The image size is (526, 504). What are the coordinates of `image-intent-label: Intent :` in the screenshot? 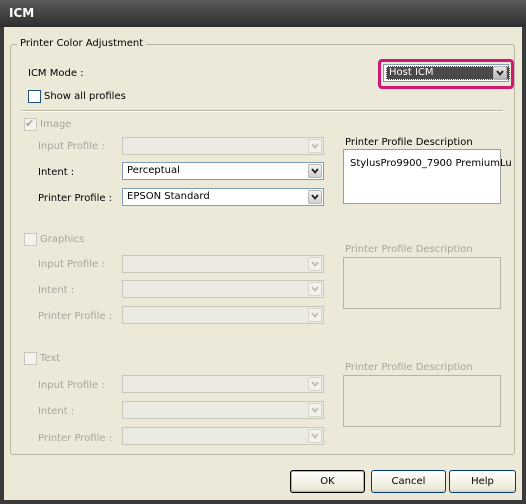 It's located at (56, 172).